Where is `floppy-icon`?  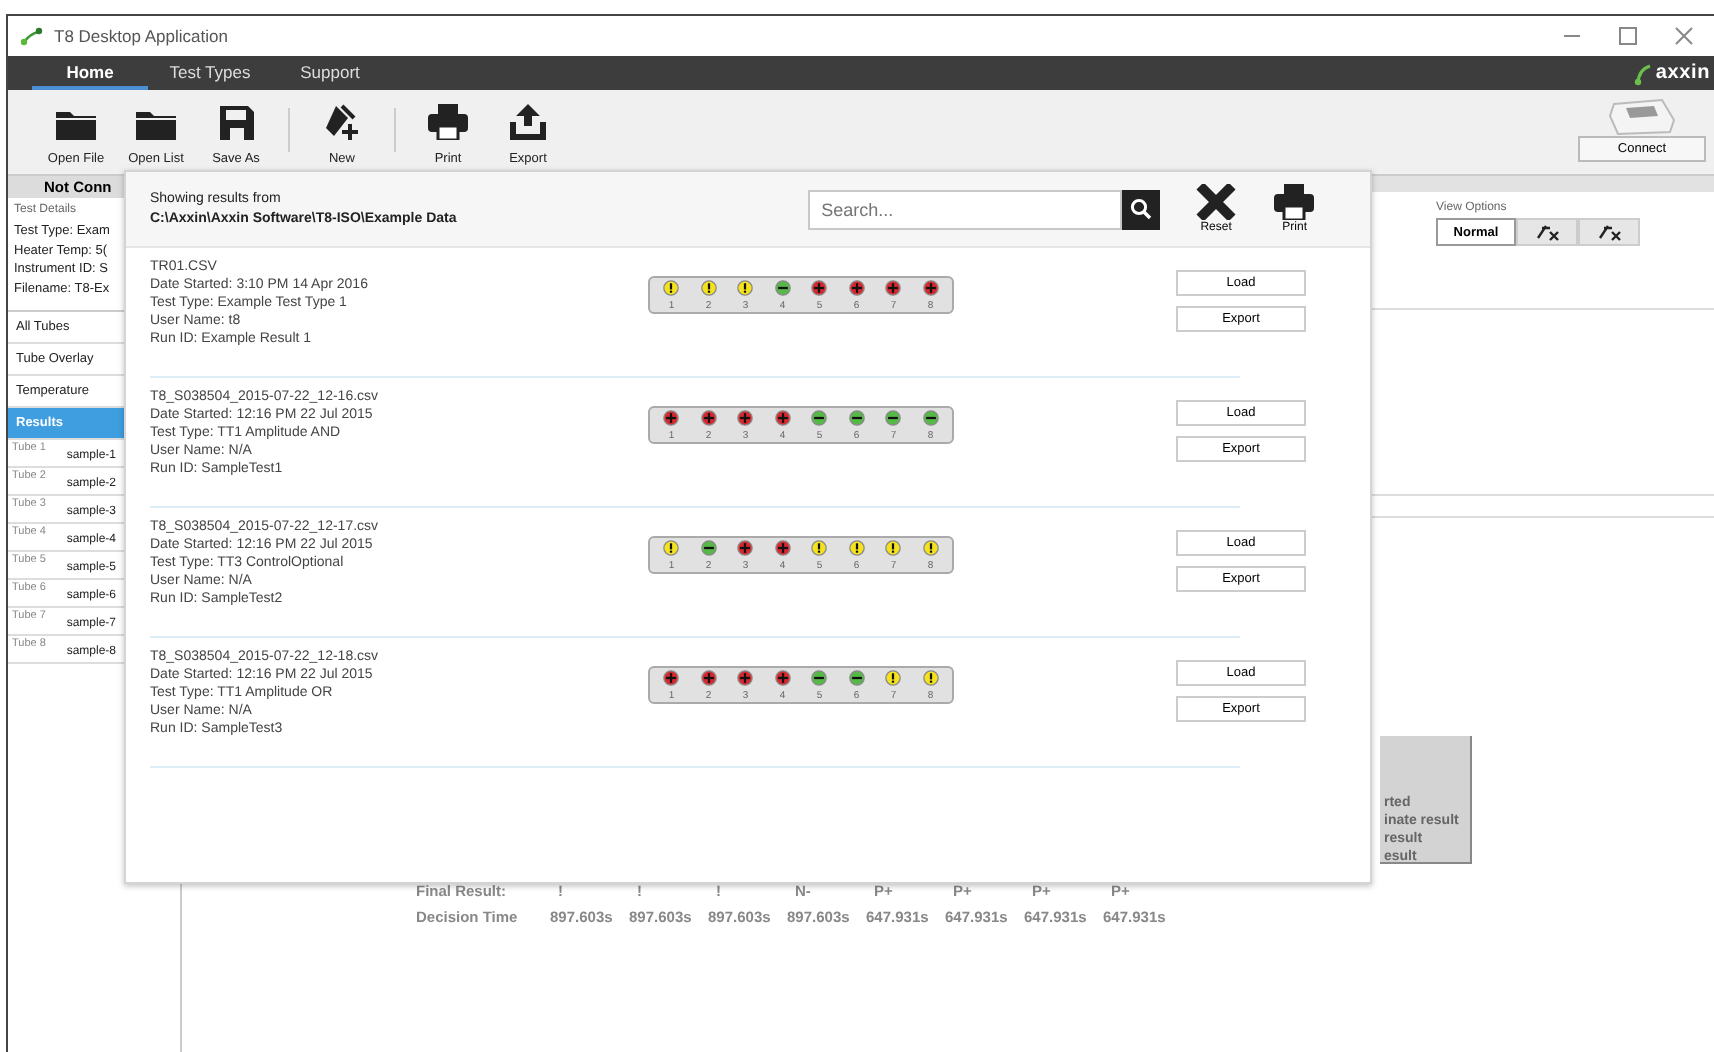
floppy-icon is located at coordinates (236, 123).